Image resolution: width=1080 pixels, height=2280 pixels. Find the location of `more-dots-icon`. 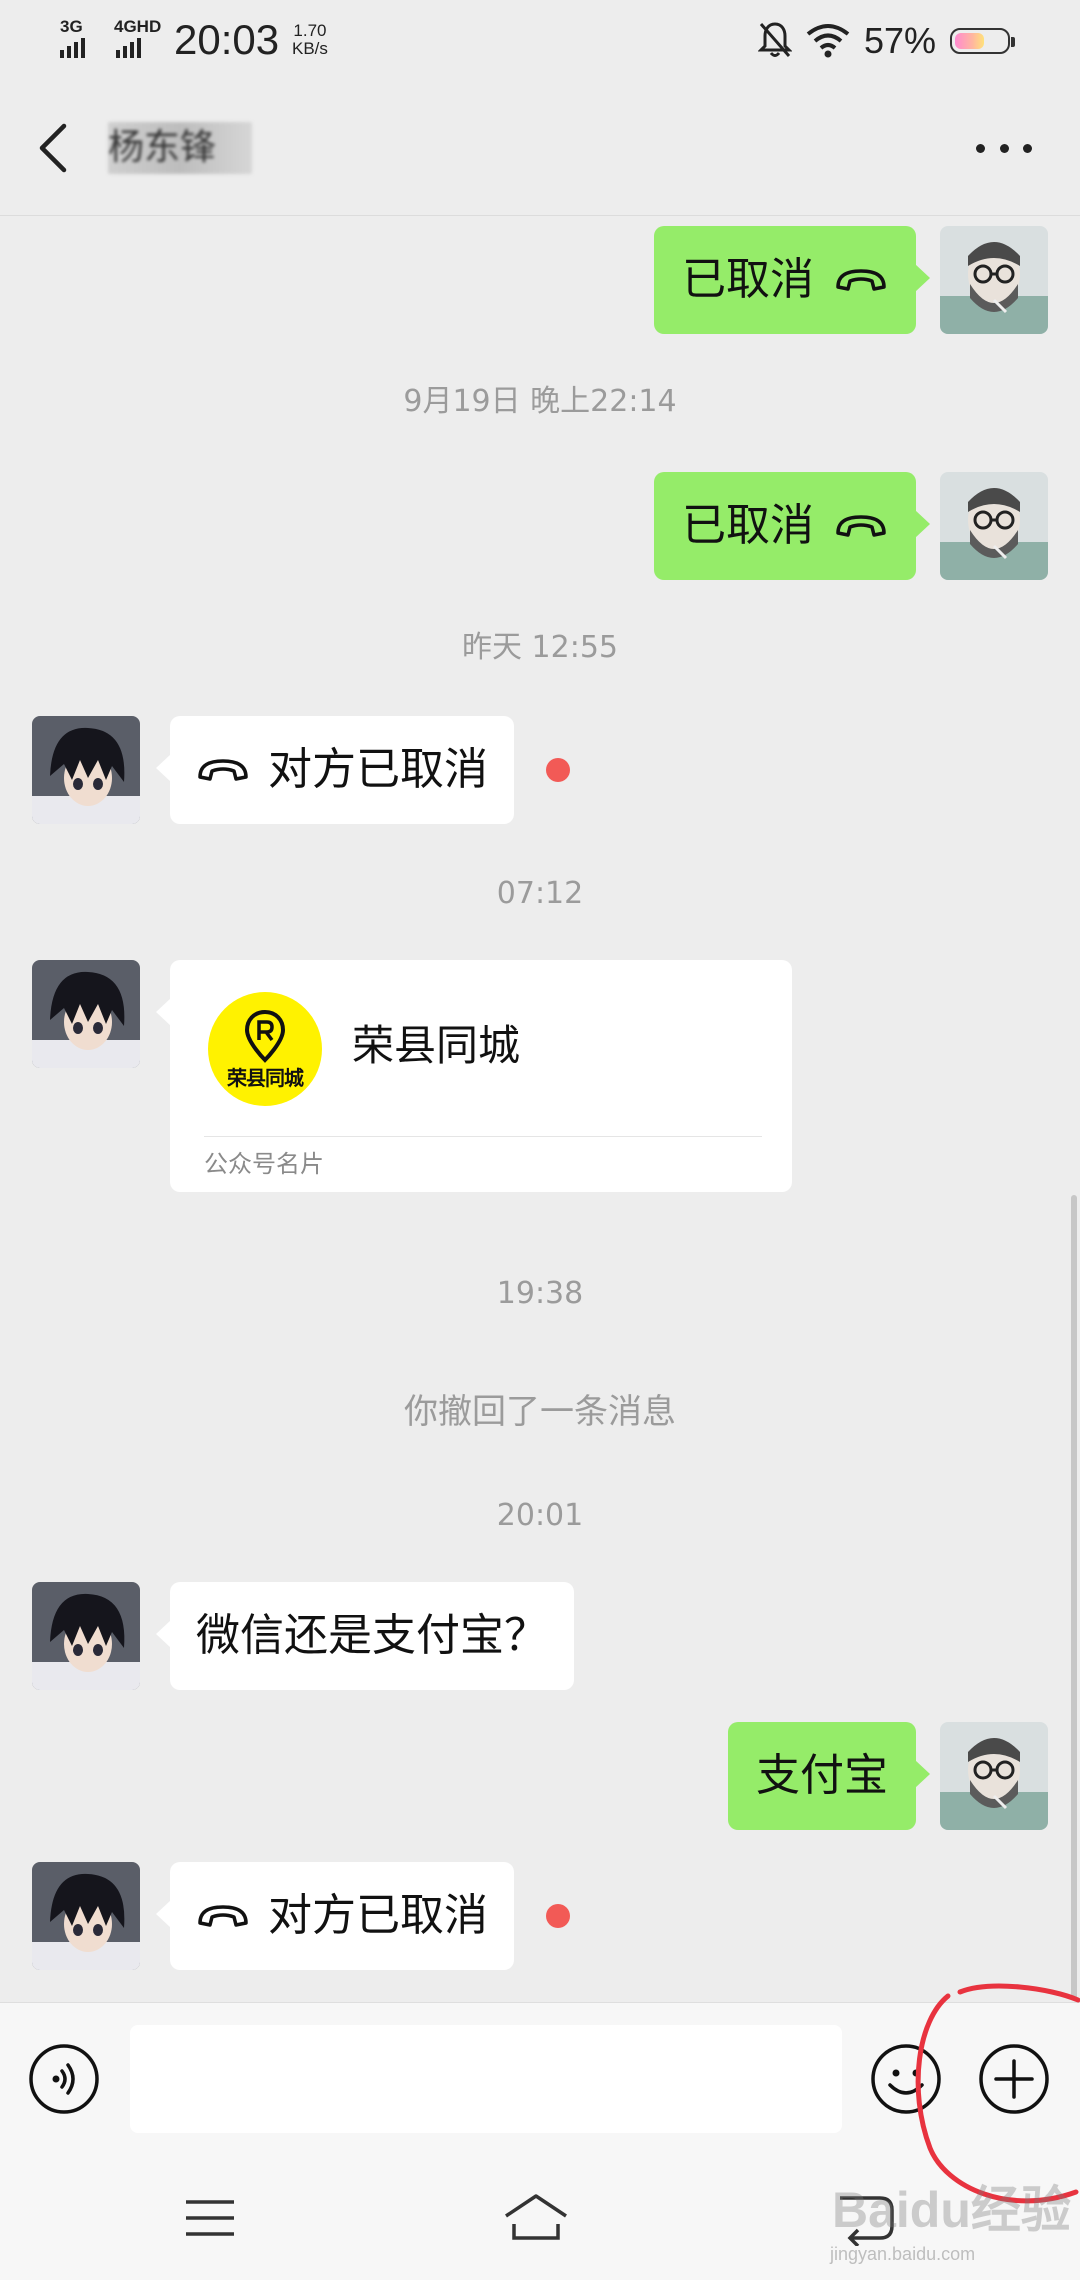

more-dots-icon is located at coordinates (1004, 148).